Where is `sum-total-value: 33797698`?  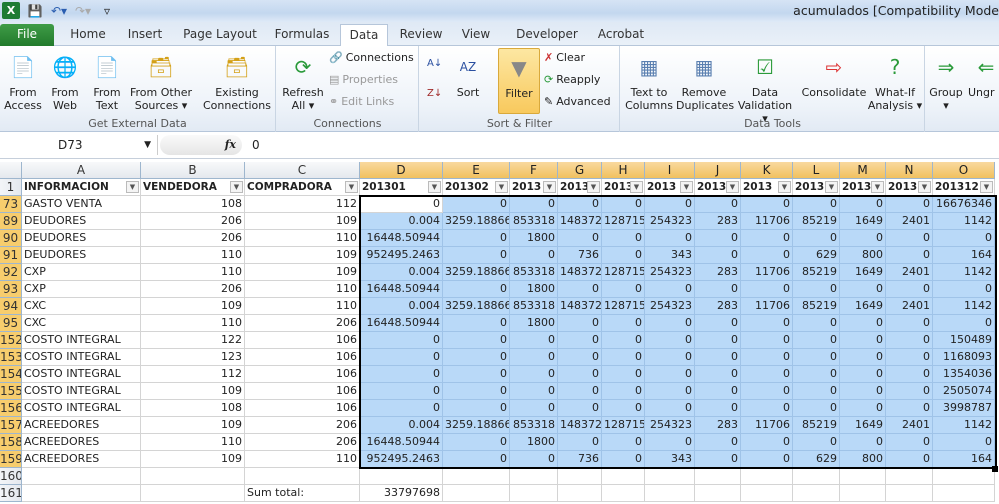
sum-total-value: 33797698 is located at coordinates (401, 493).